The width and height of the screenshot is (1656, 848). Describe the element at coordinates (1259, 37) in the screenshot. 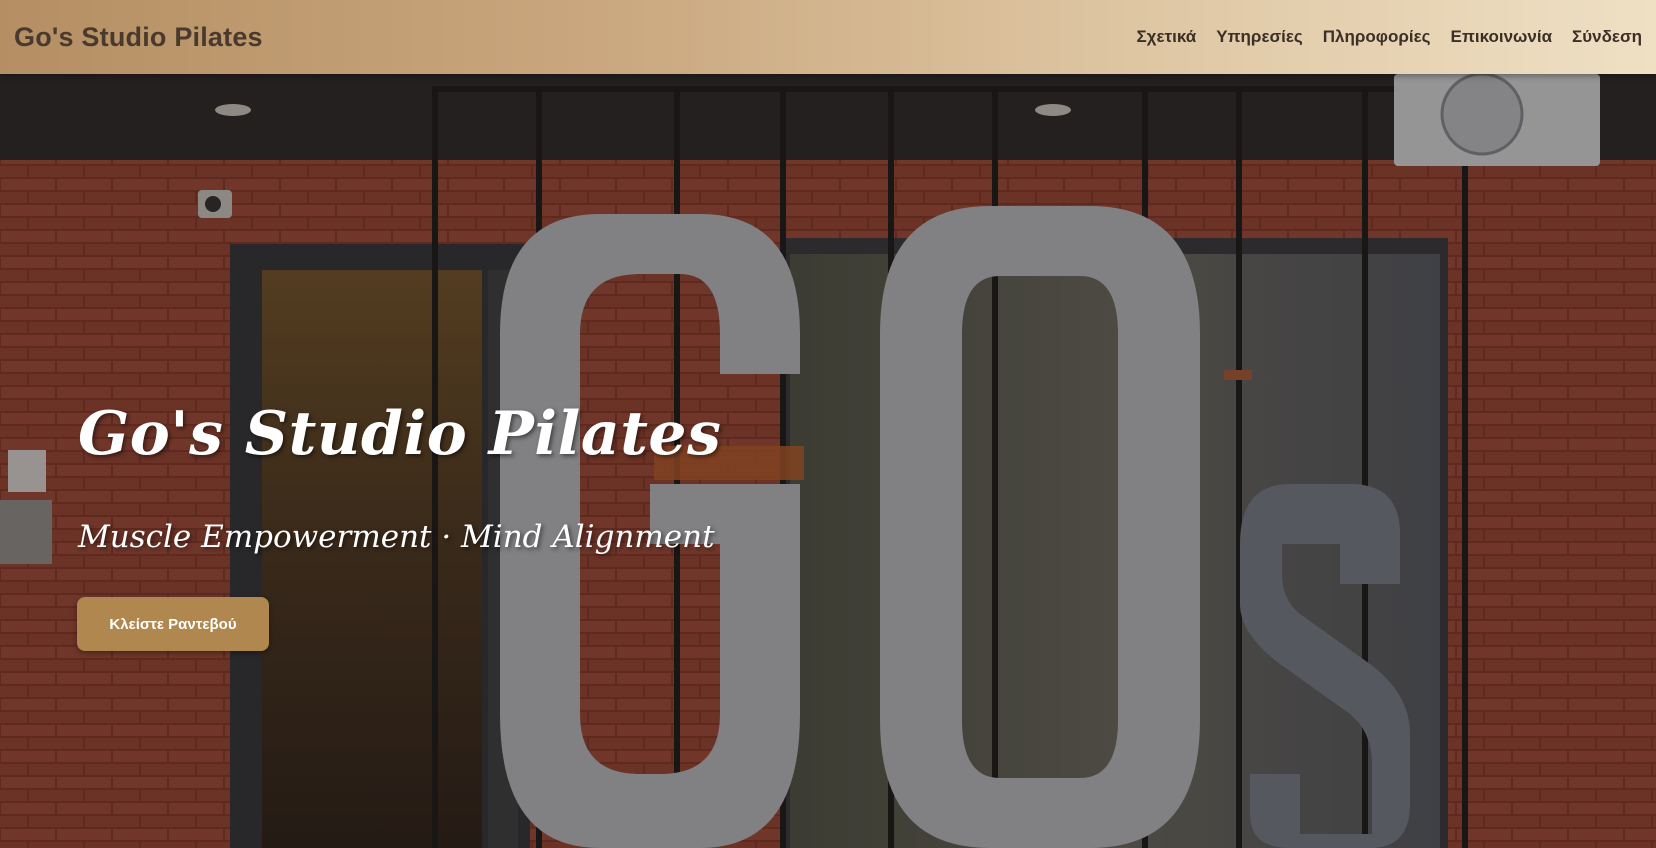

I see `nav-link-services: Υπηρεσίες` at that location.